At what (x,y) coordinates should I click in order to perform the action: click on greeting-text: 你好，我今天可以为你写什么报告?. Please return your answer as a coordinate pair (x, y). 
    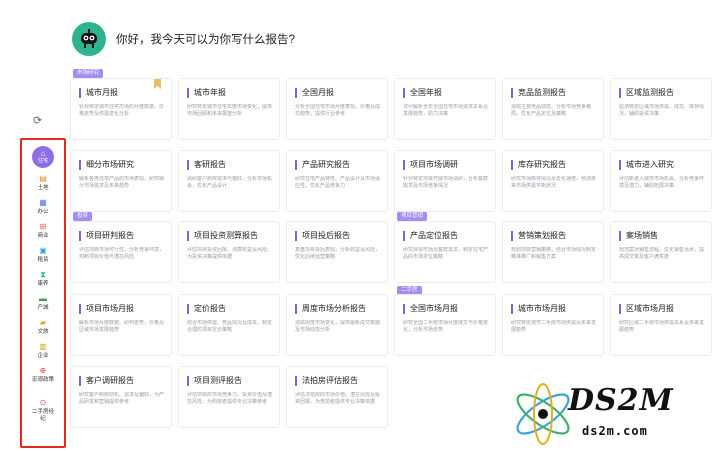
    Looking at the image, I should click on (205, 40).